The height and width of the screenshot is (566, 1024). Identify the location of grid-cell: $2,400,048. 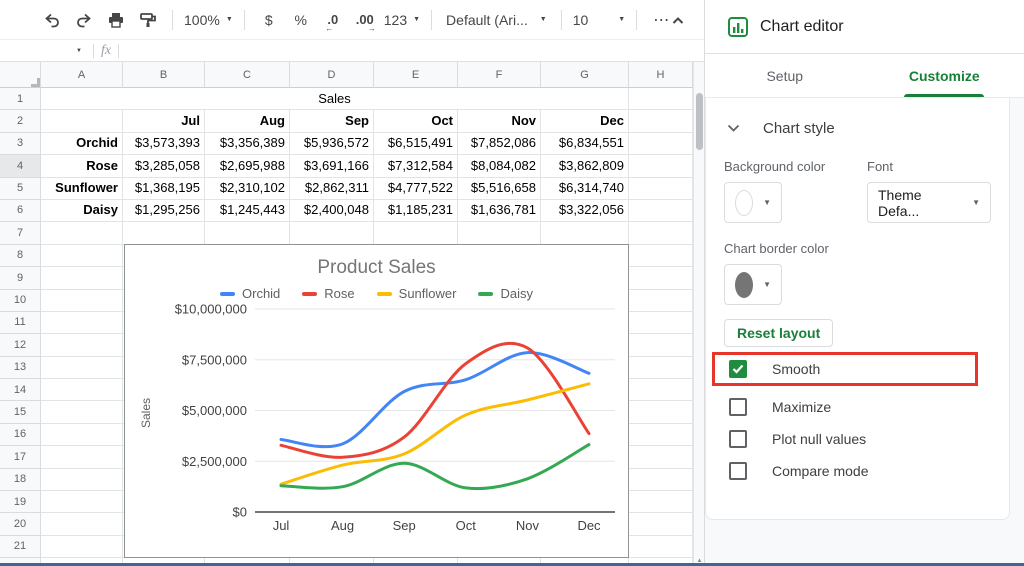
(332, 211).